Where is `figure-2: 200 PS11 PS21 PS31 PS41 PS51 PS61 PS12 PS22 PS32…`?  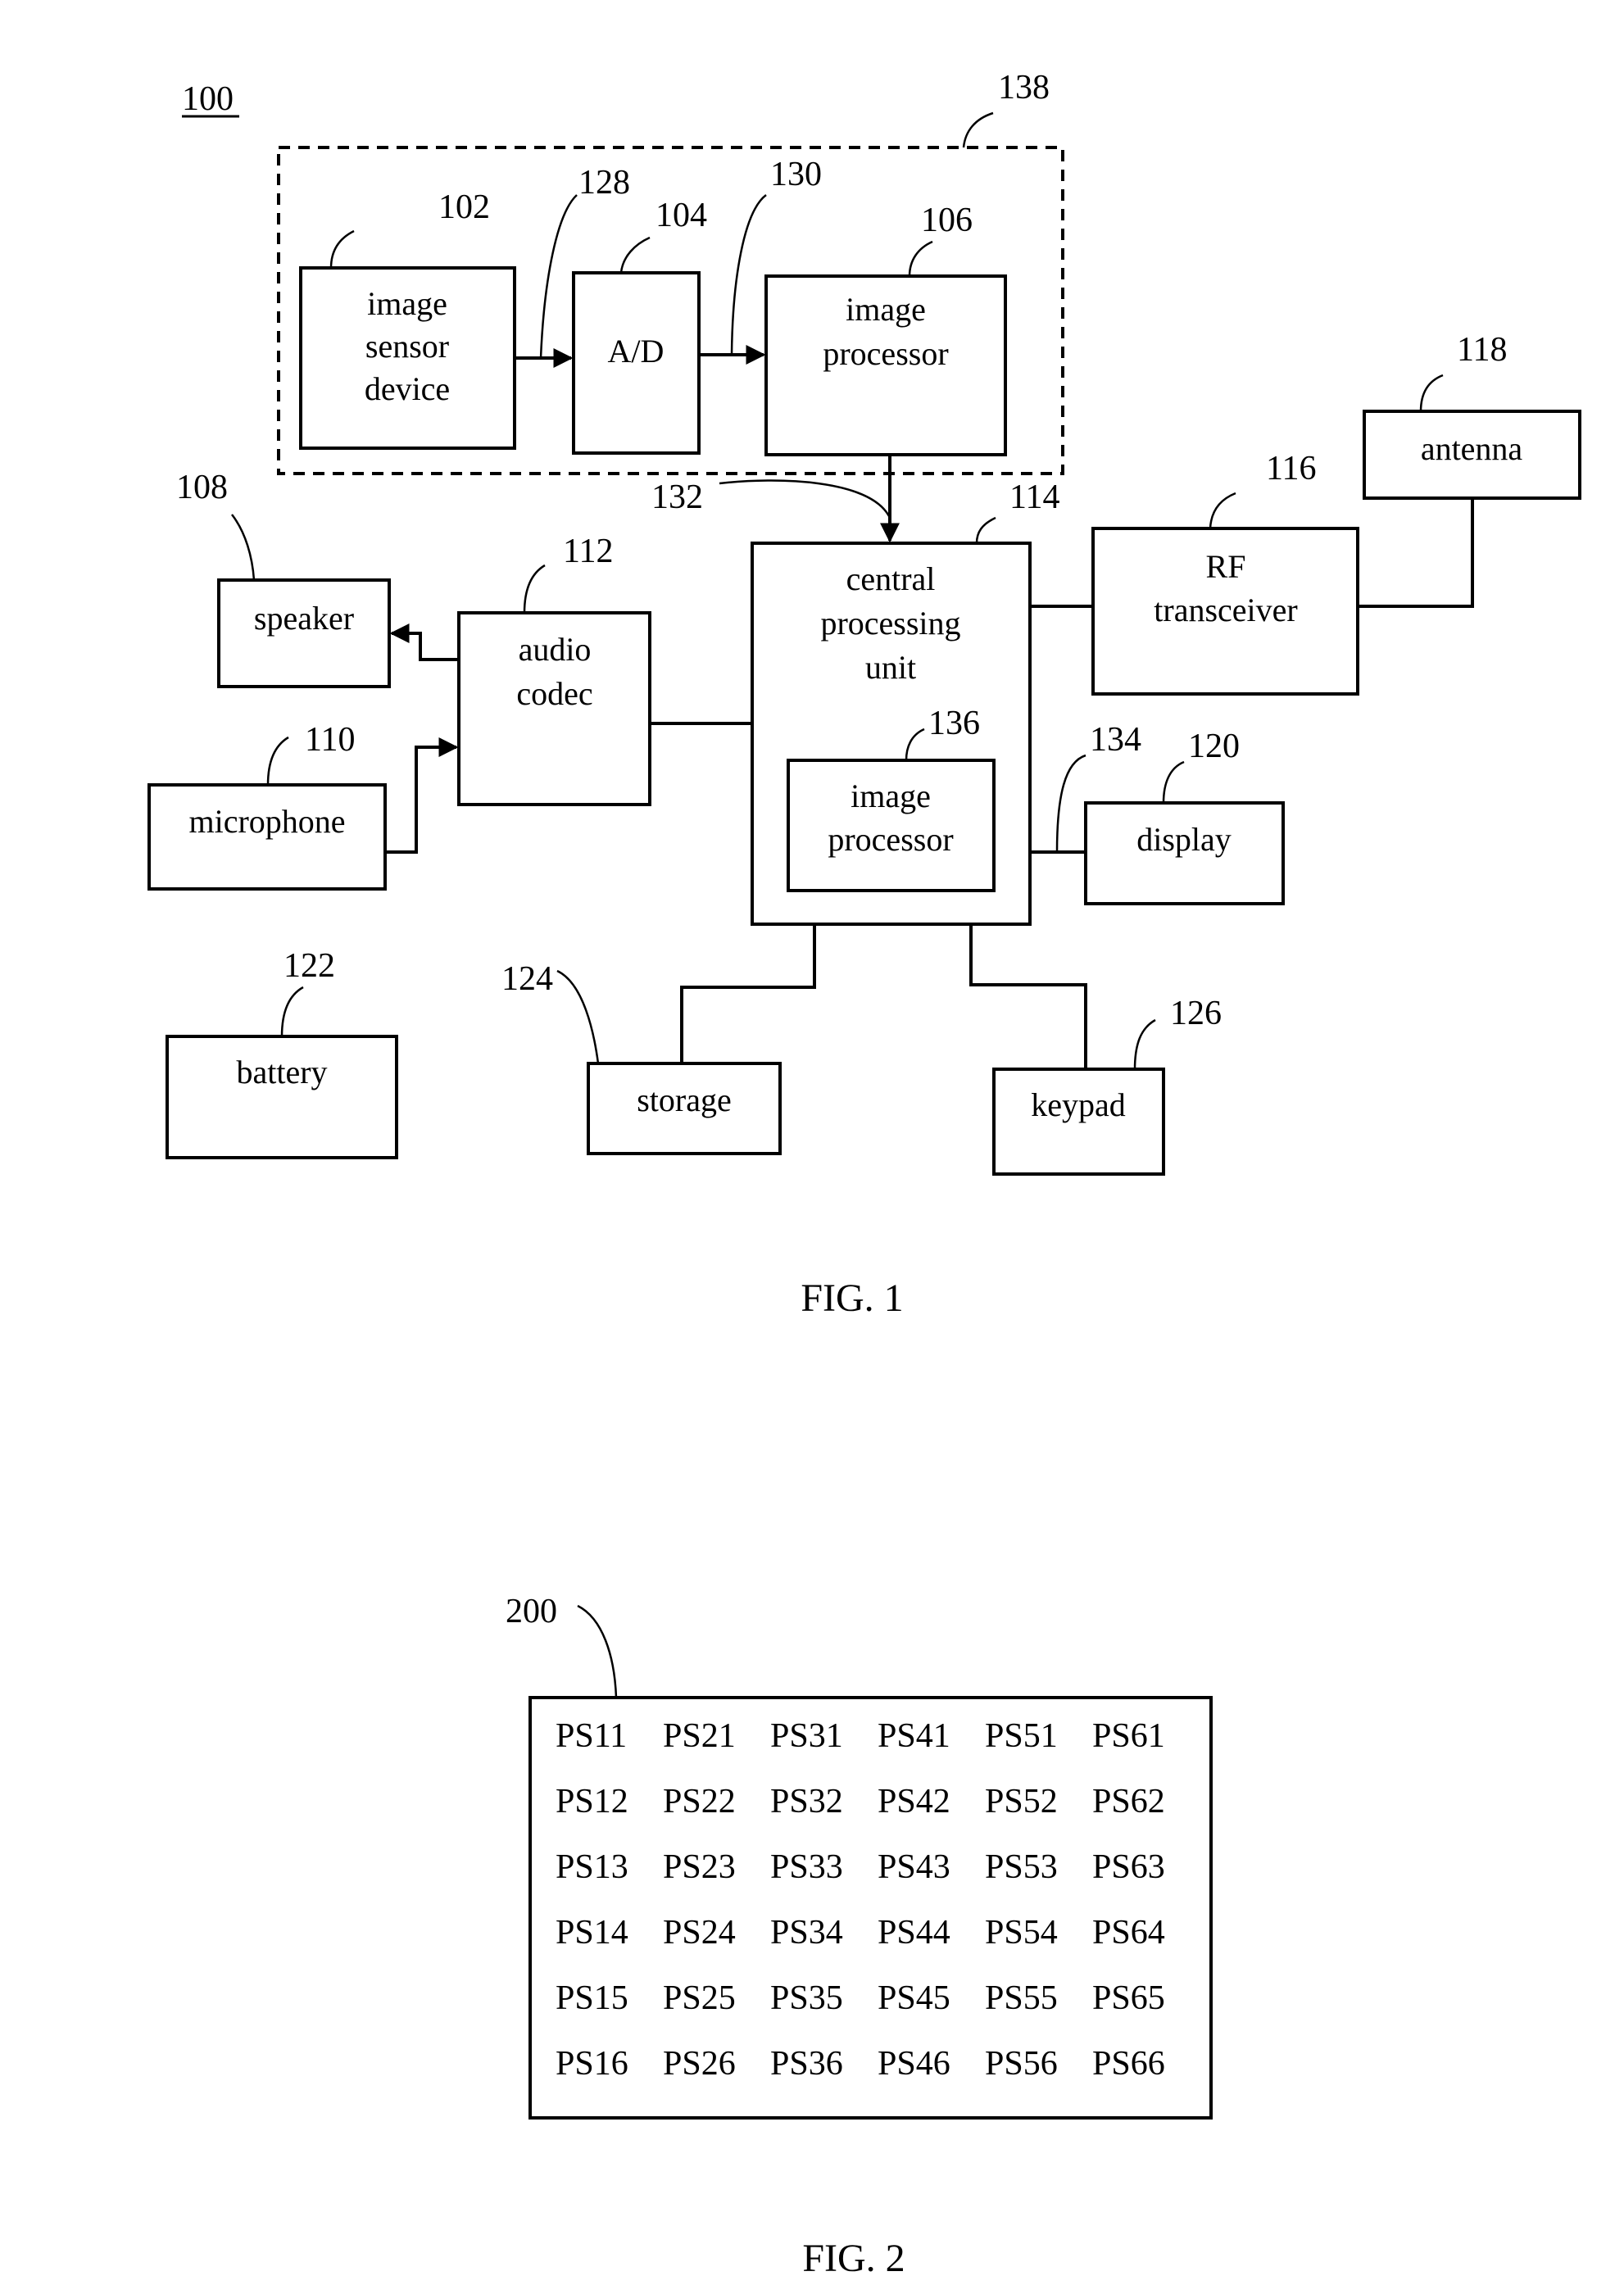
figure-2: 200 PS11 PS21 PS31 PS41 PS51 PS61 PS12 PS22 PS32… is located at coordinates (859, 1934).